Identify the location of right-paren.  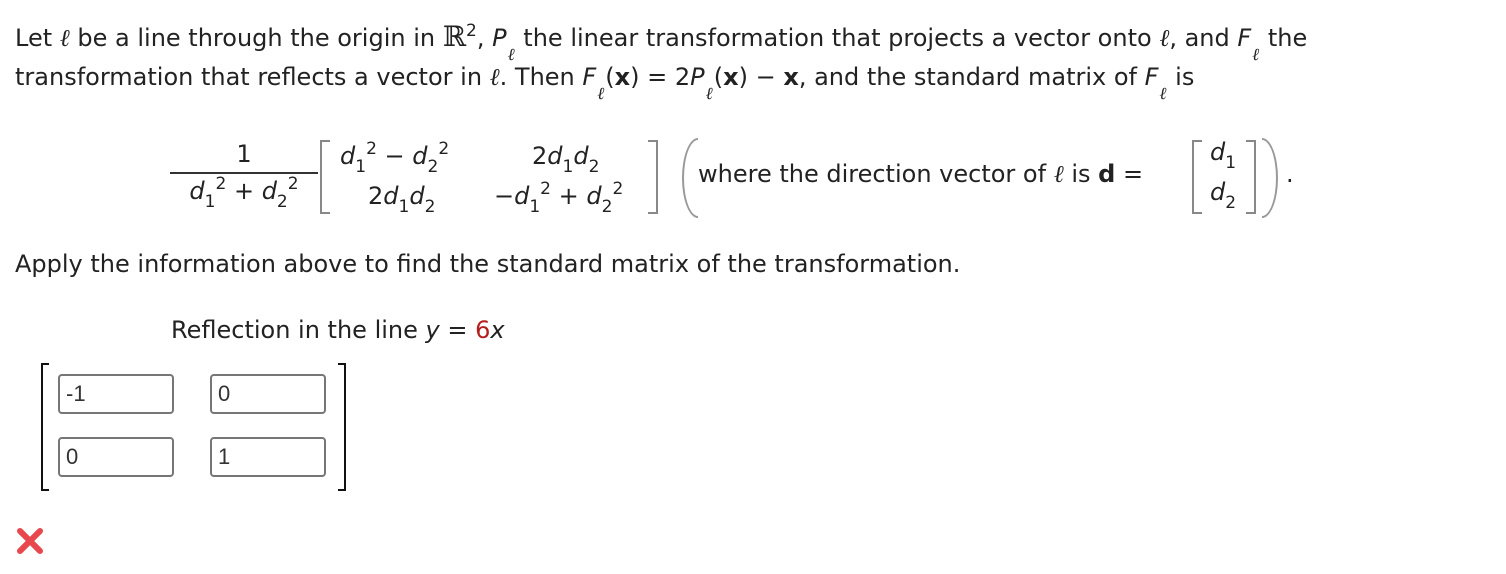
(1270, 178).